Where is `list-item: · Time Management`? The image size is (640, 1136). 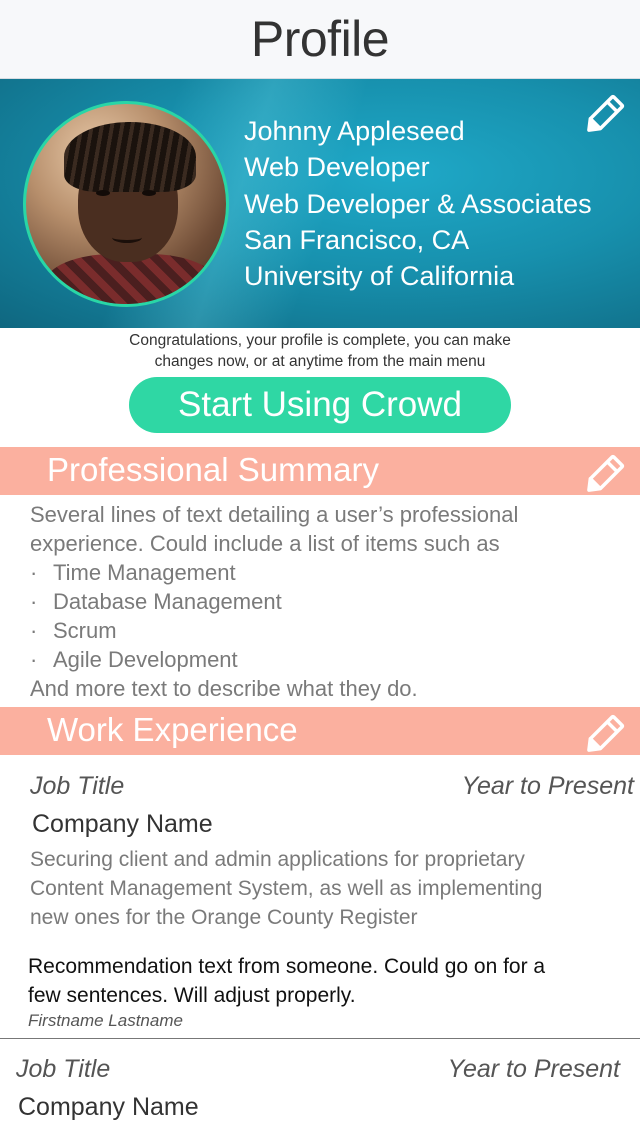 list-item: · Time Management is located at coordinates (133, 572).